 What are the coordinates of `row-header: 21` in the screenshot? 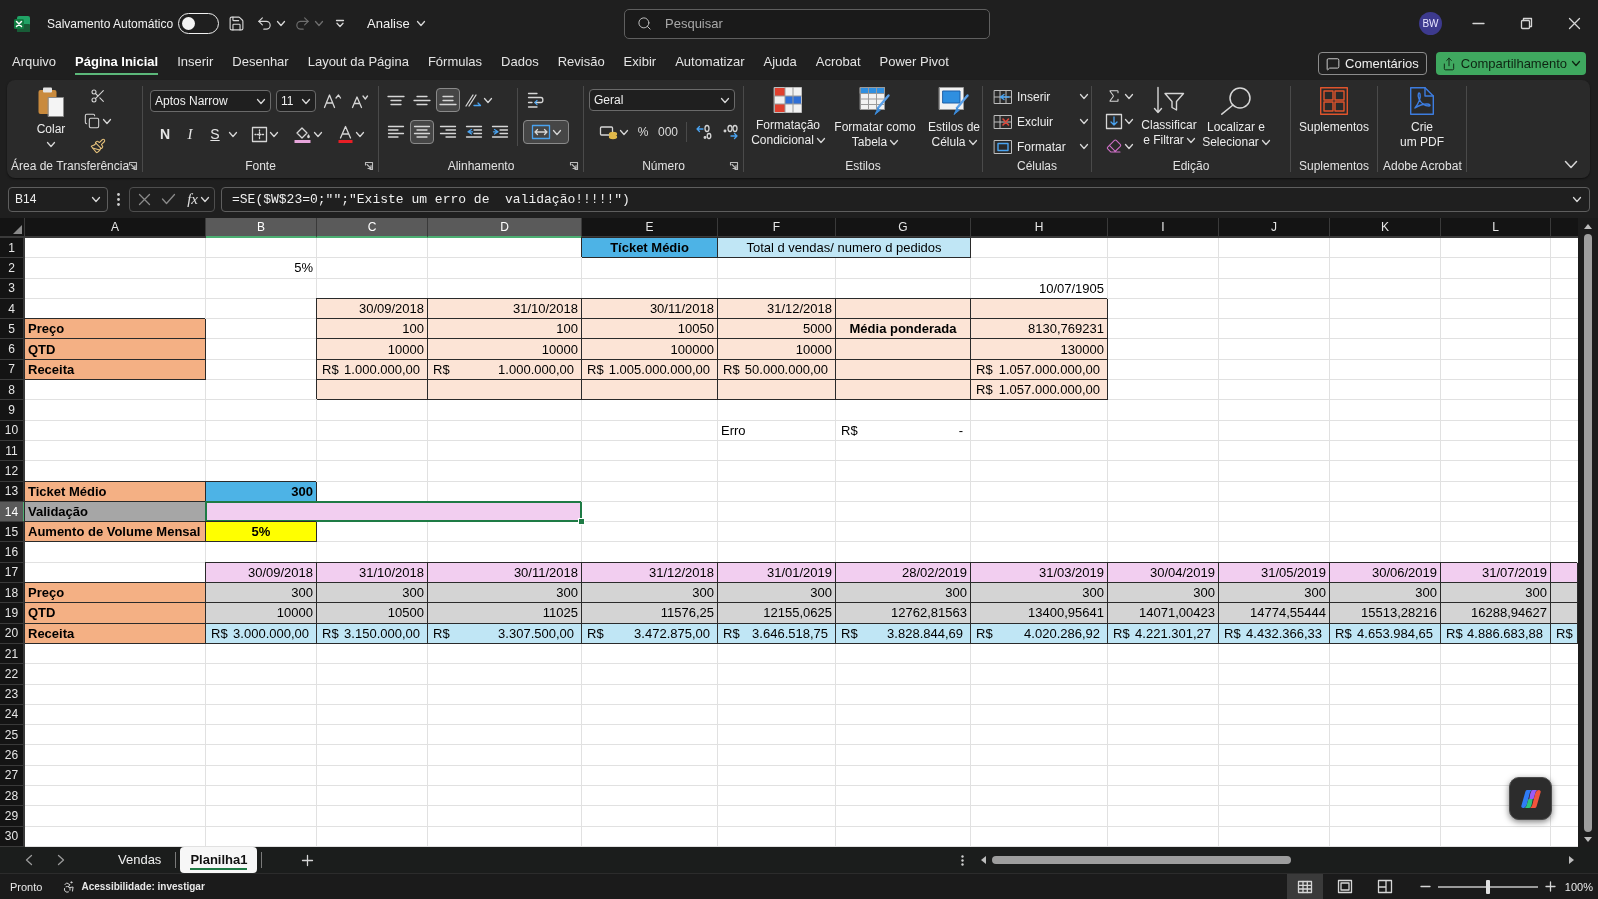 It's located at (12, 654).